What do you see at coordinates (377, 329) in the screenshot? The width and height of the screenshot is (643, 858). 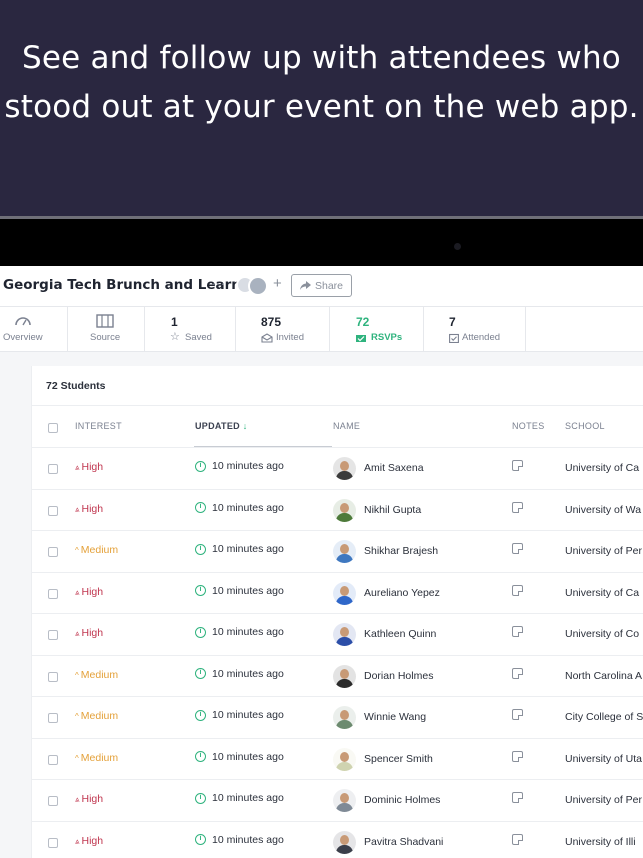 I see `stat-rsvps: 72 RSVPs` at bounding box center [377, 329].